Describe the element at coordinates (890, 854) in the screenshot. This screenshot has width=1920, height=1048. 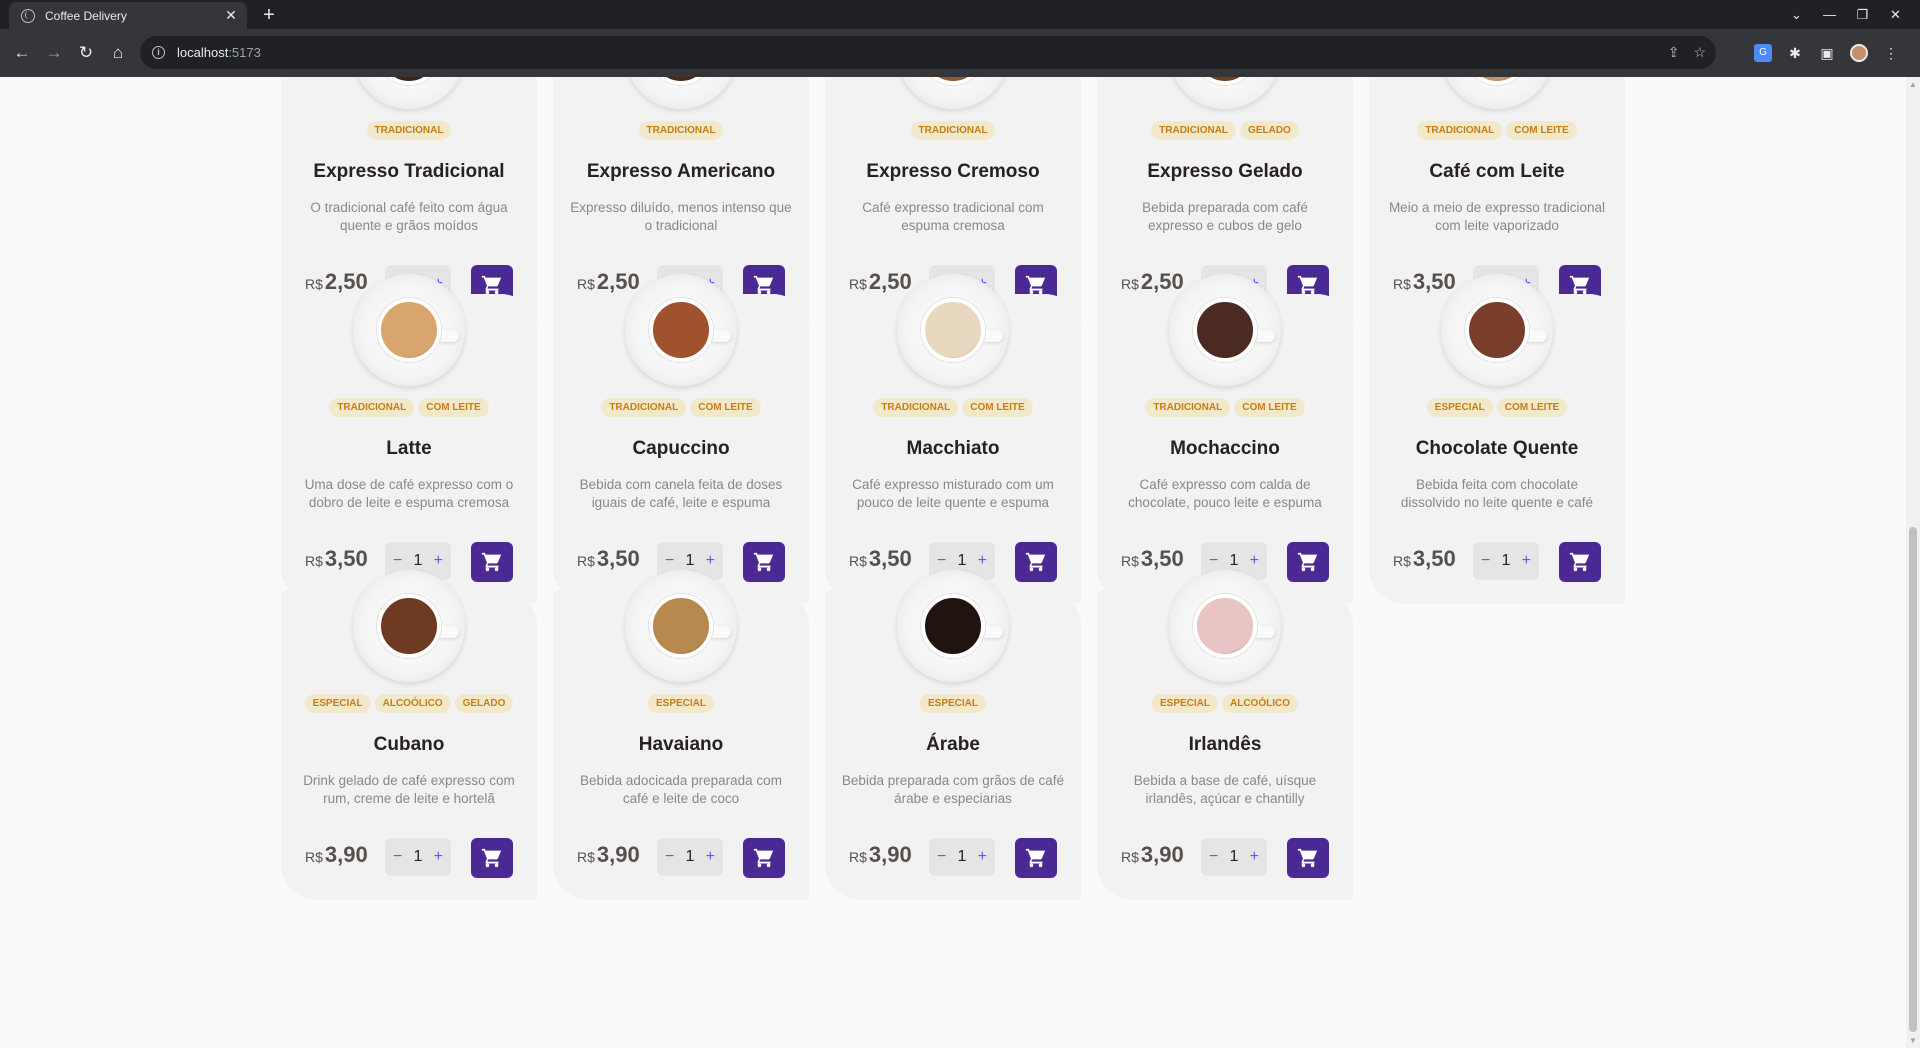
I see `price-value: 3,90` at that location.